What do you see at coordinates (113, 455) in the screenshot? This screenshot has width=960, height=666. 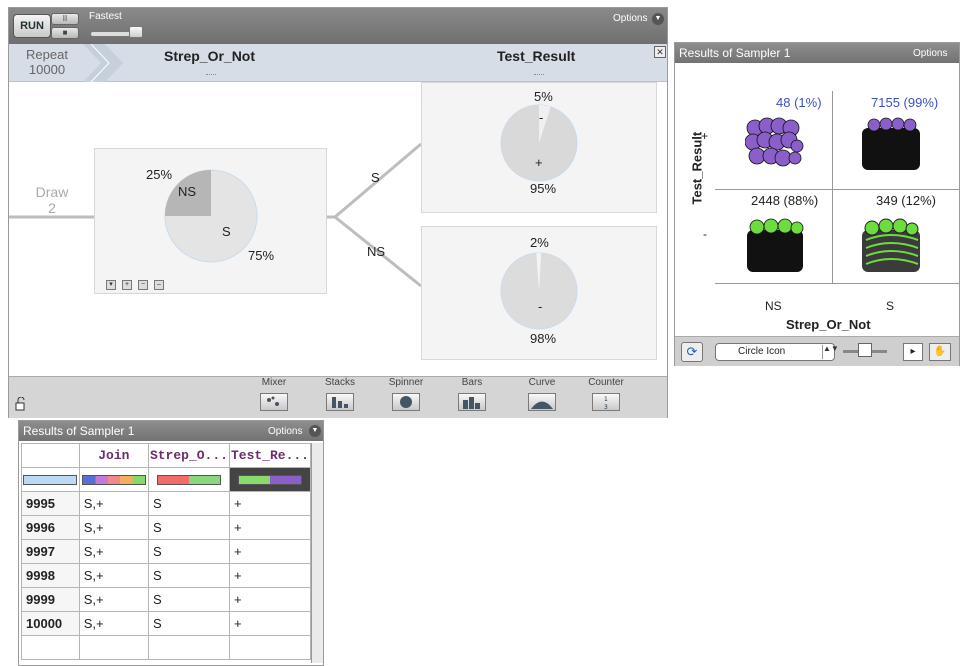 I see `column-header-join: Join` at bounding box center [113, 455].